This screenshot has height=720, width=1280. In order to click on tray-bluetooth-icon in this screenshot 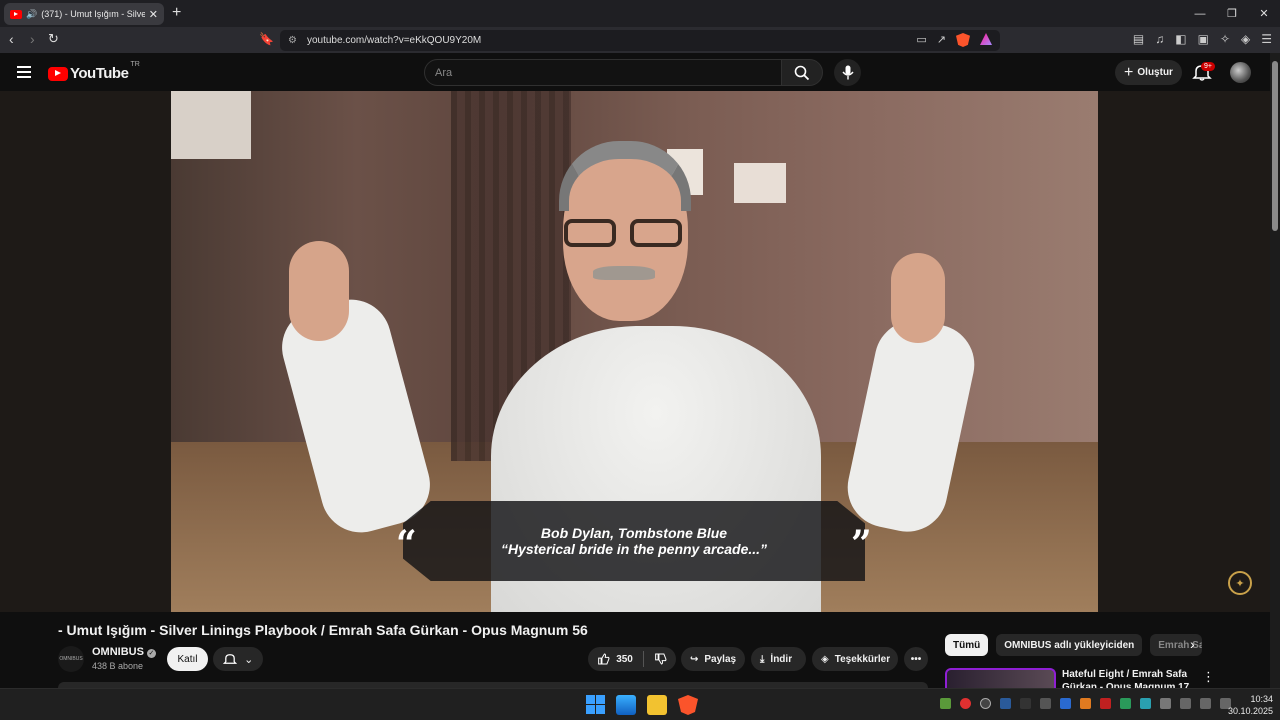, I will do `click(1065, 703)`.